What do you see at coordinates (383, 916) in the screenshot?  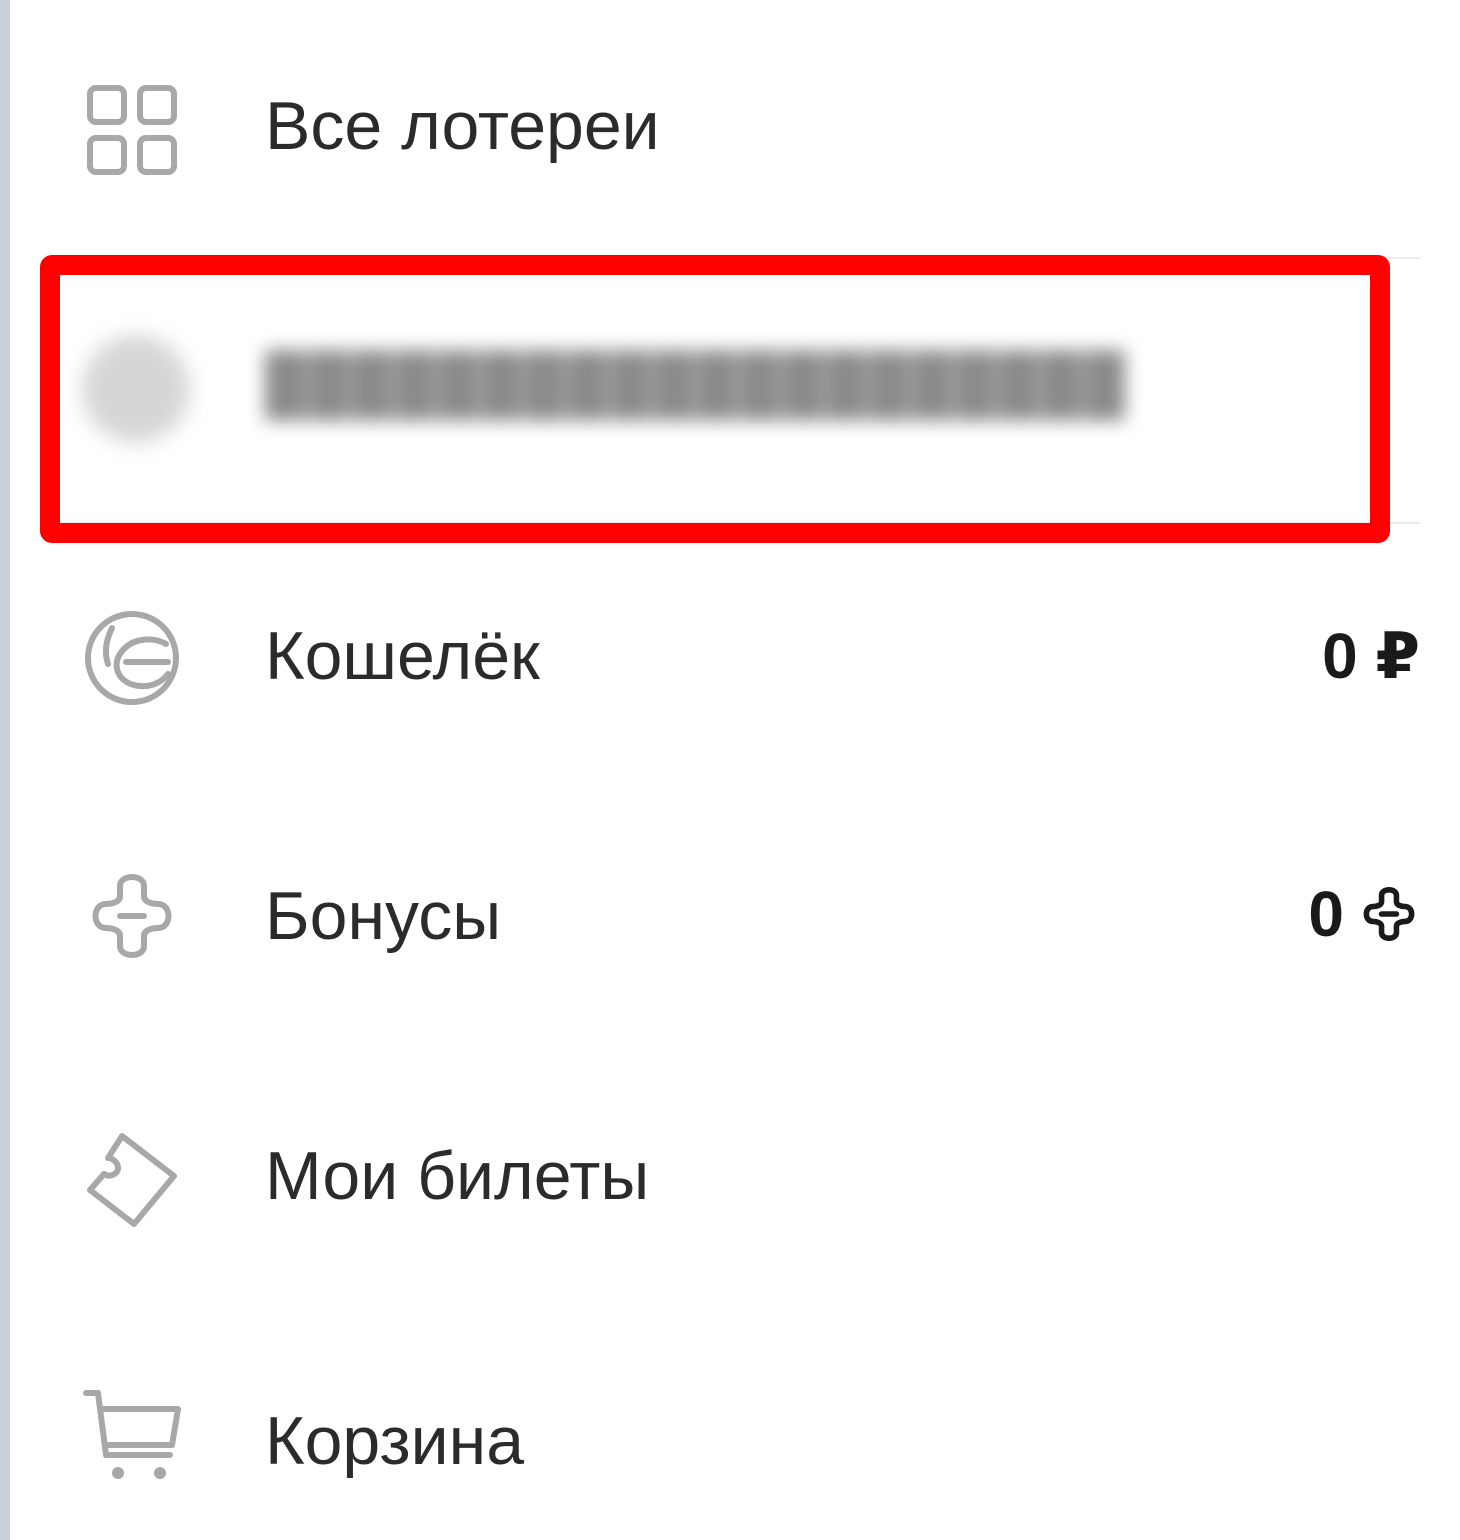 I see `menu-label-bonuses: Бонусы` at bounding box center [383, 916].